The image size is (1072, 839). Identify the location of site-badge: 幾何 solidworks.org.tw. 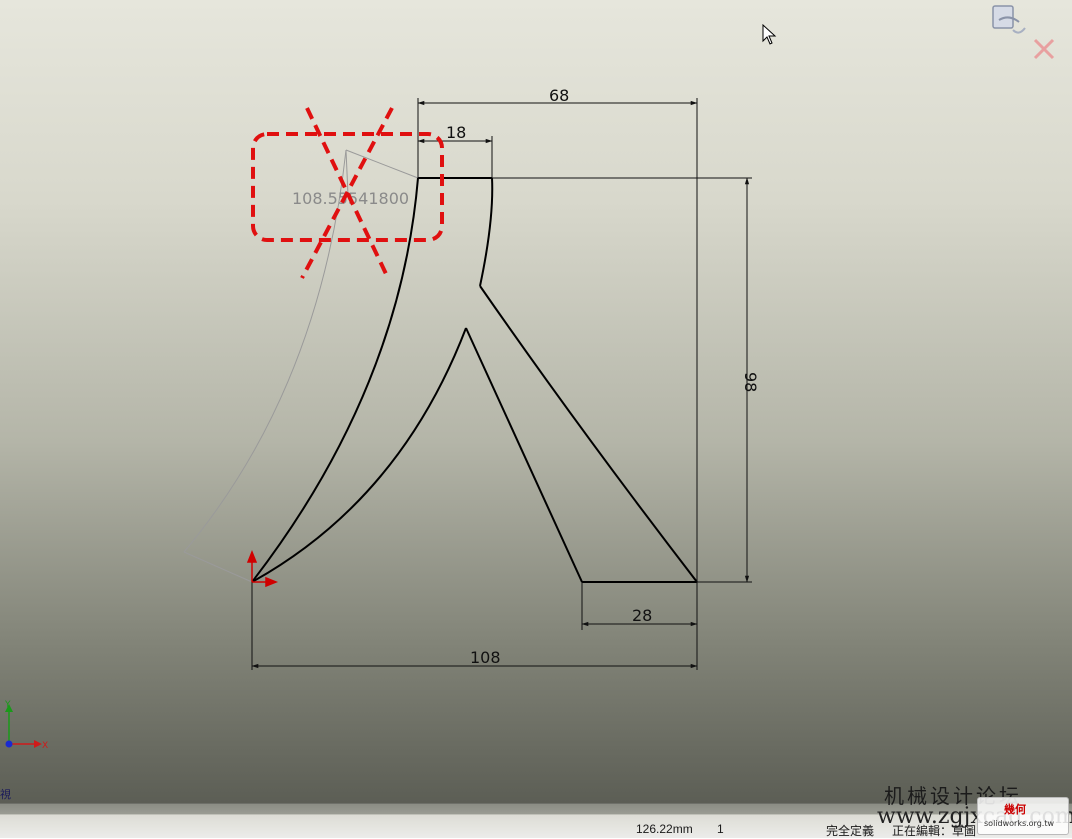
(1023, 816).